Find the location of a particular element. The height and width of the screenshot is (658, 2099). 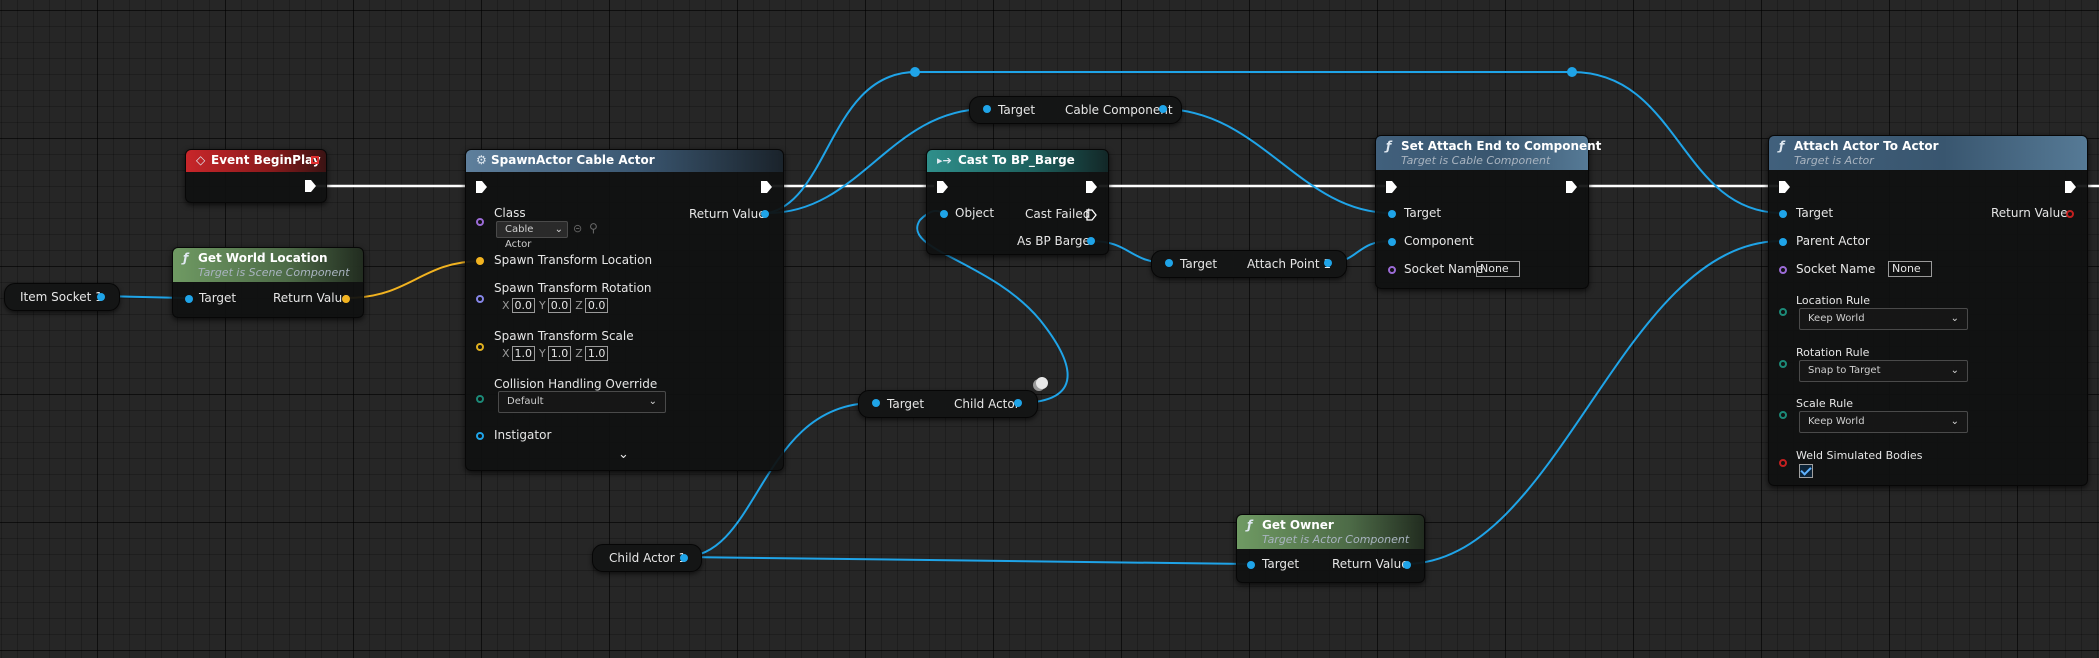

parent-actor-pin is located at coordinates (1783, 242).